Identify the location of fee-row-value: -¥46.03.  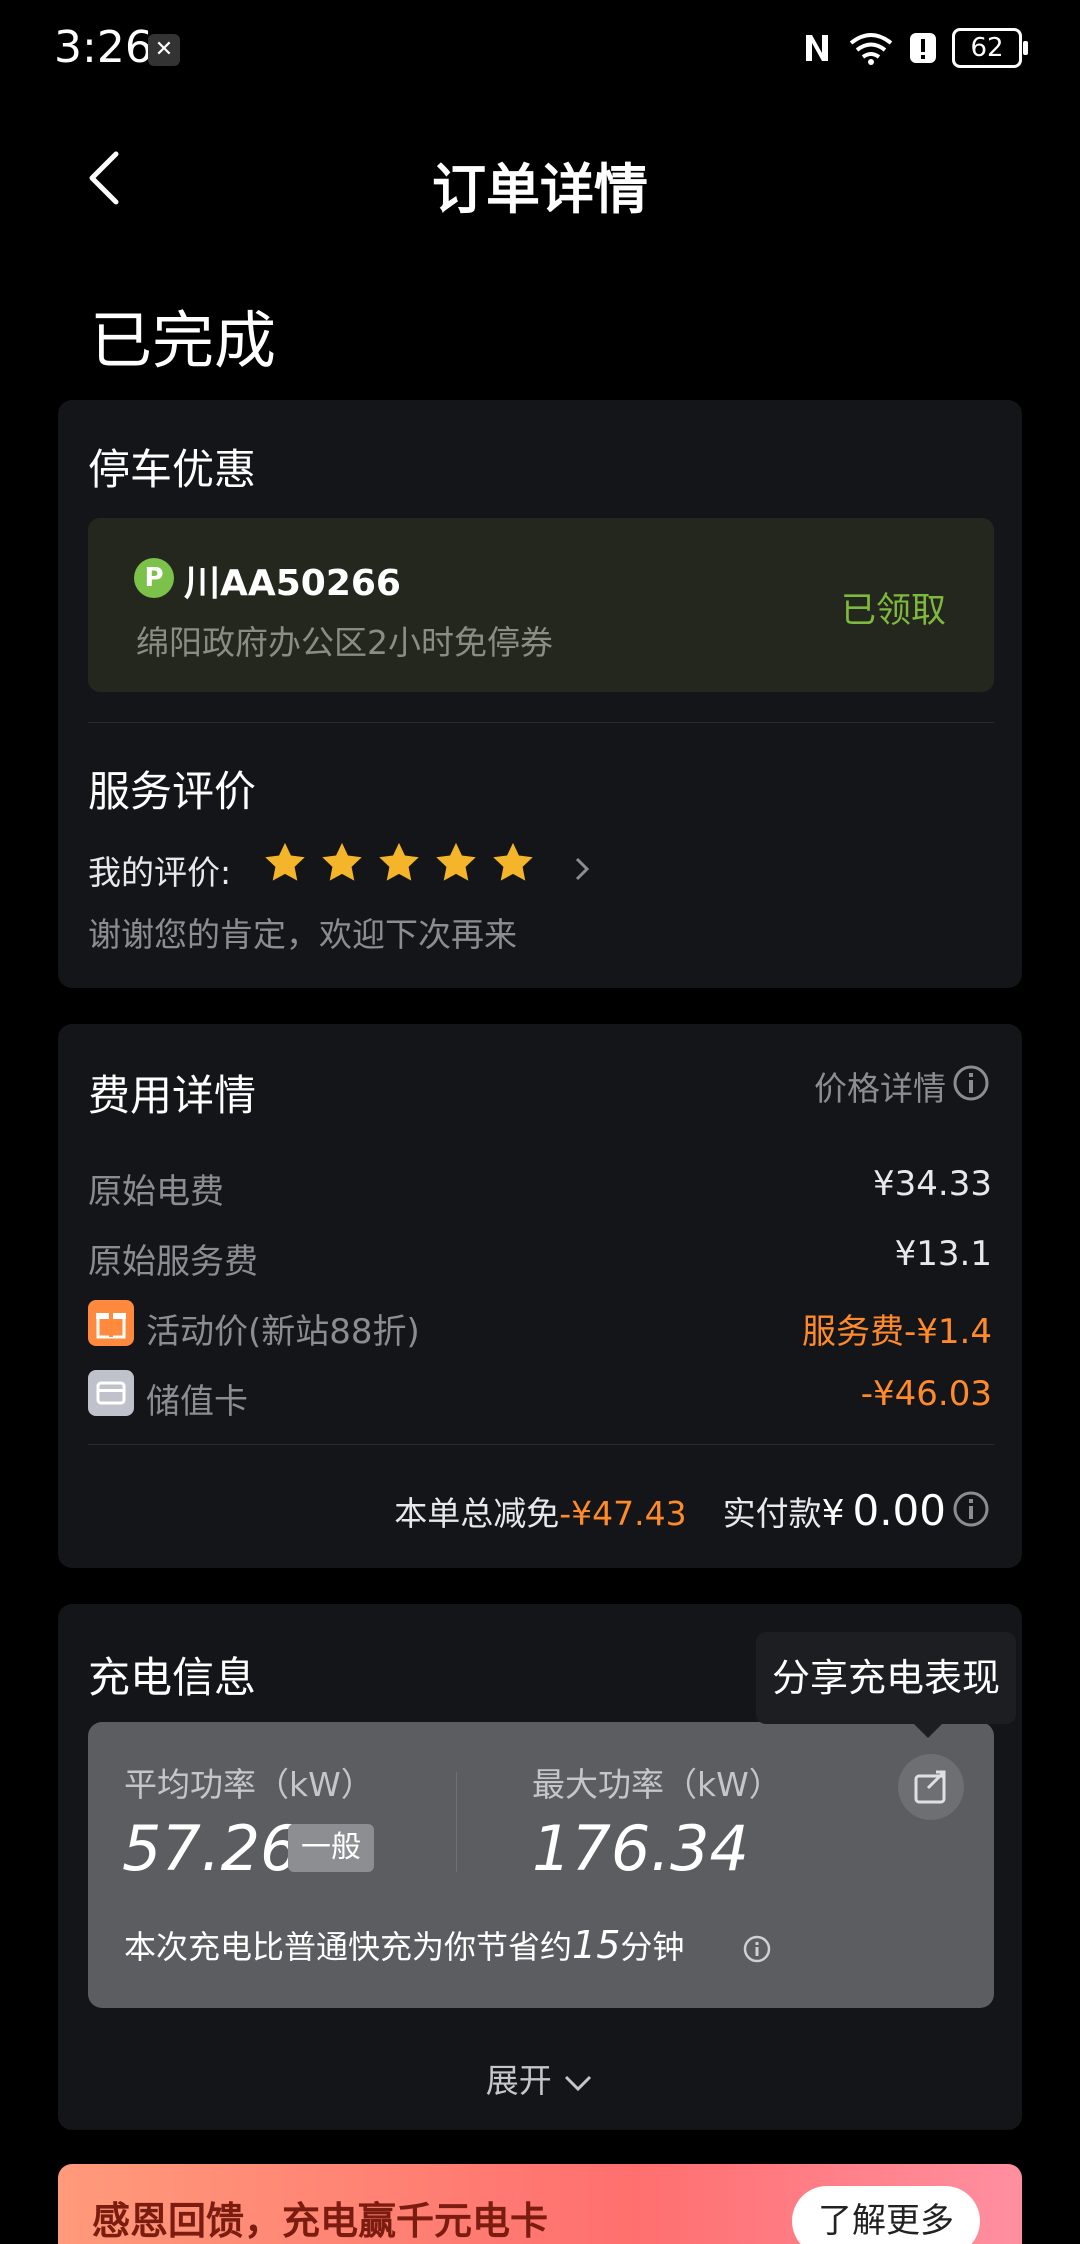
(926, 1394).